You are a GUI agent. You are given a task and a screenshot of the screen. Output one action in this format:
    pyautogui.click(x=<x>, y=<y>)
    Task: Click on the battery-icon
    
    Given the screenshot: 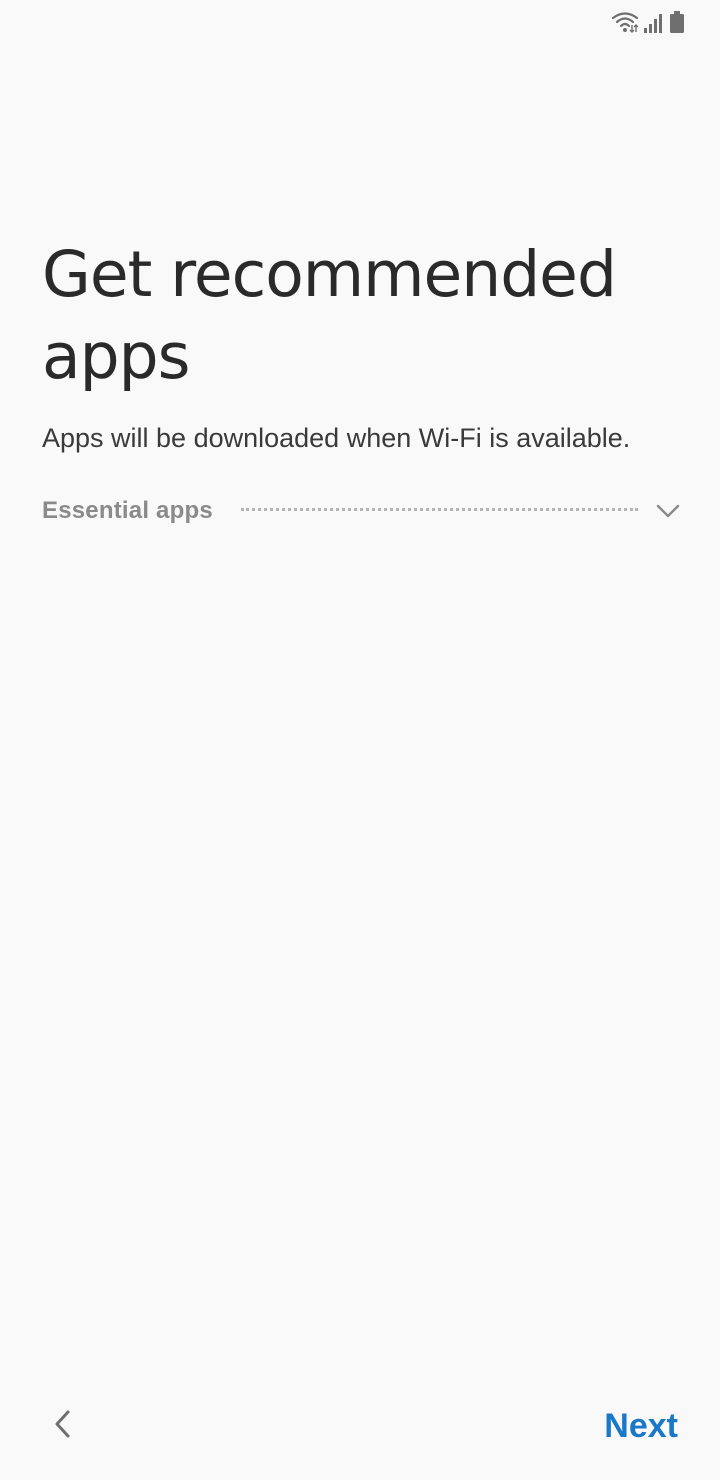 What is the action you would take?
    pyautogui.click(x=677, y=22)
    